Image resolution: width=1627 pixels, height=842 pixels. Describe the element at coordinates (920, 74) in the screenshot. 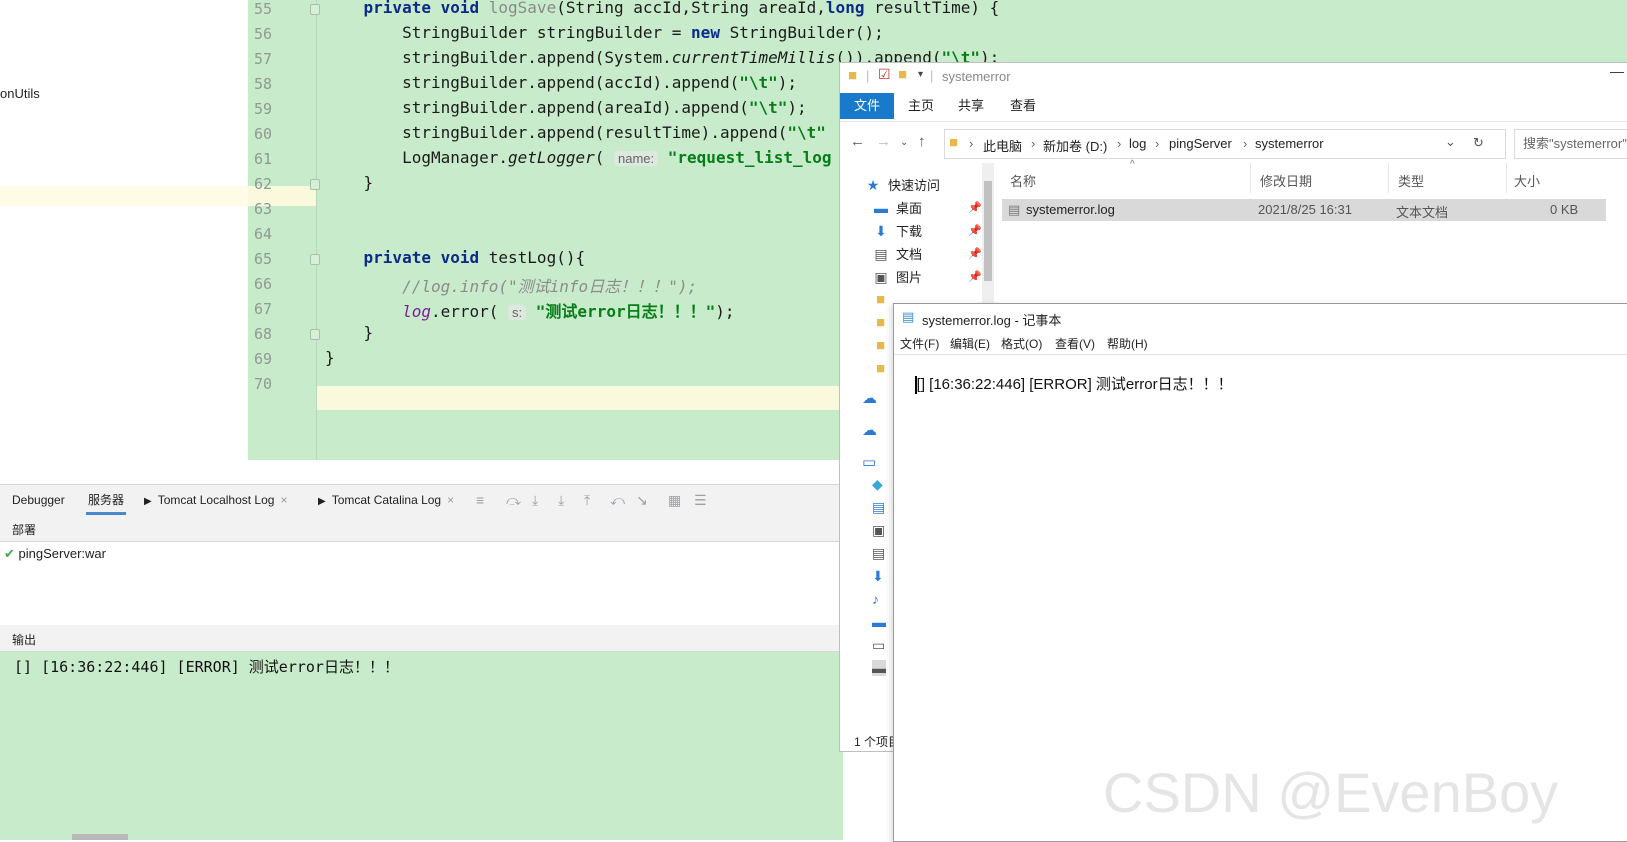

I see `customize-toolbar-icon: ▾` at that location.